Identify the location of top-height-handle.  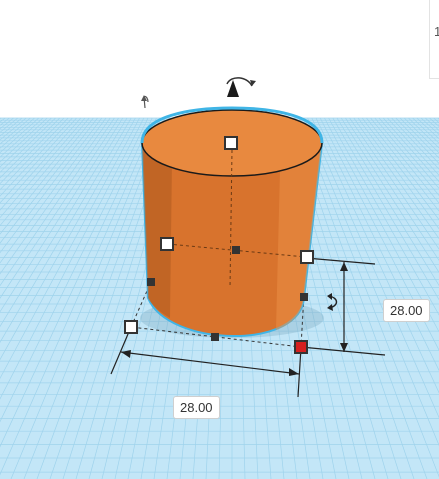
(231, 143).